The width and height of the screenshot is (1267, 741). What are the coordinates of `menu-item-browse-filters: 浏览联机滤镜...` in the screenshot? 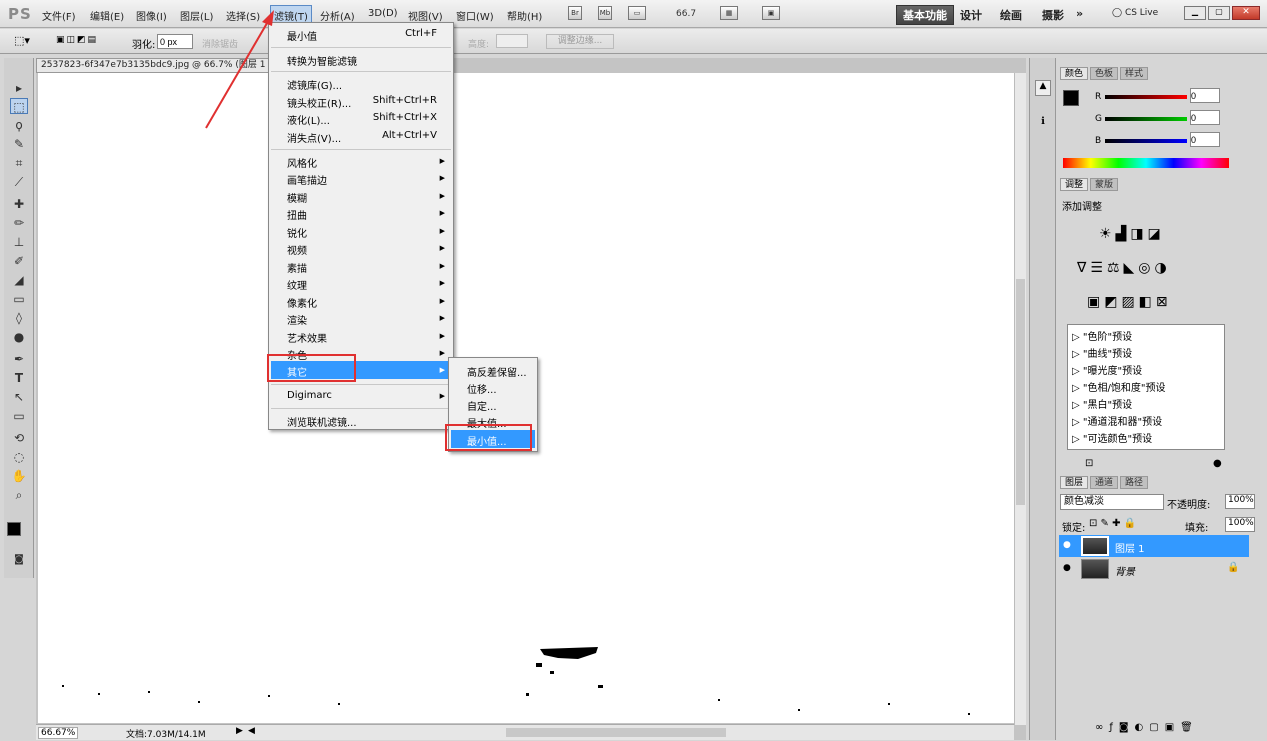 It's located at (322, 421).